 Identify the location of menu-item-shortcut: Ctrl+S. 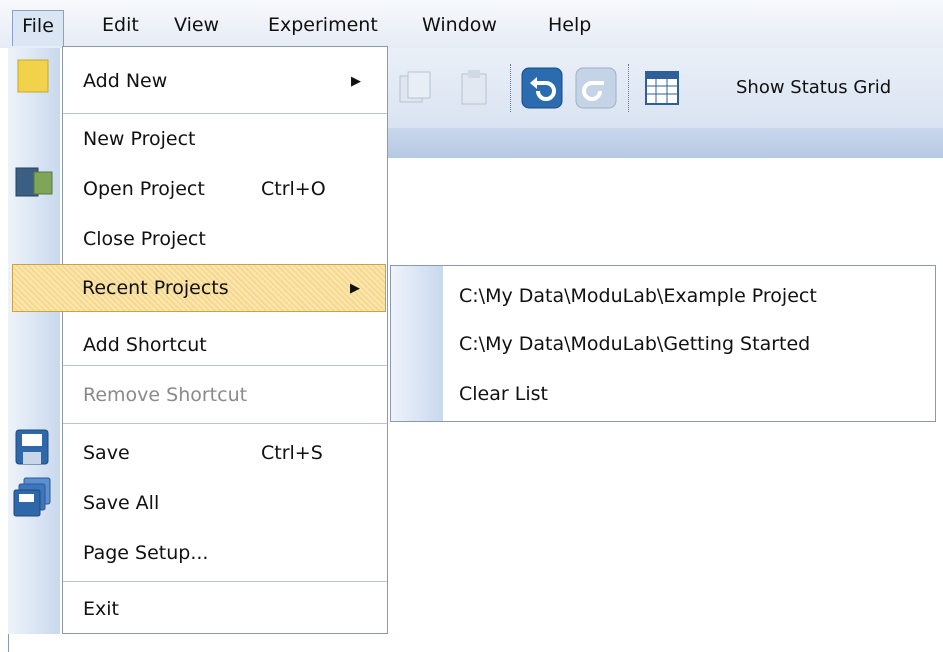
(292, 453).